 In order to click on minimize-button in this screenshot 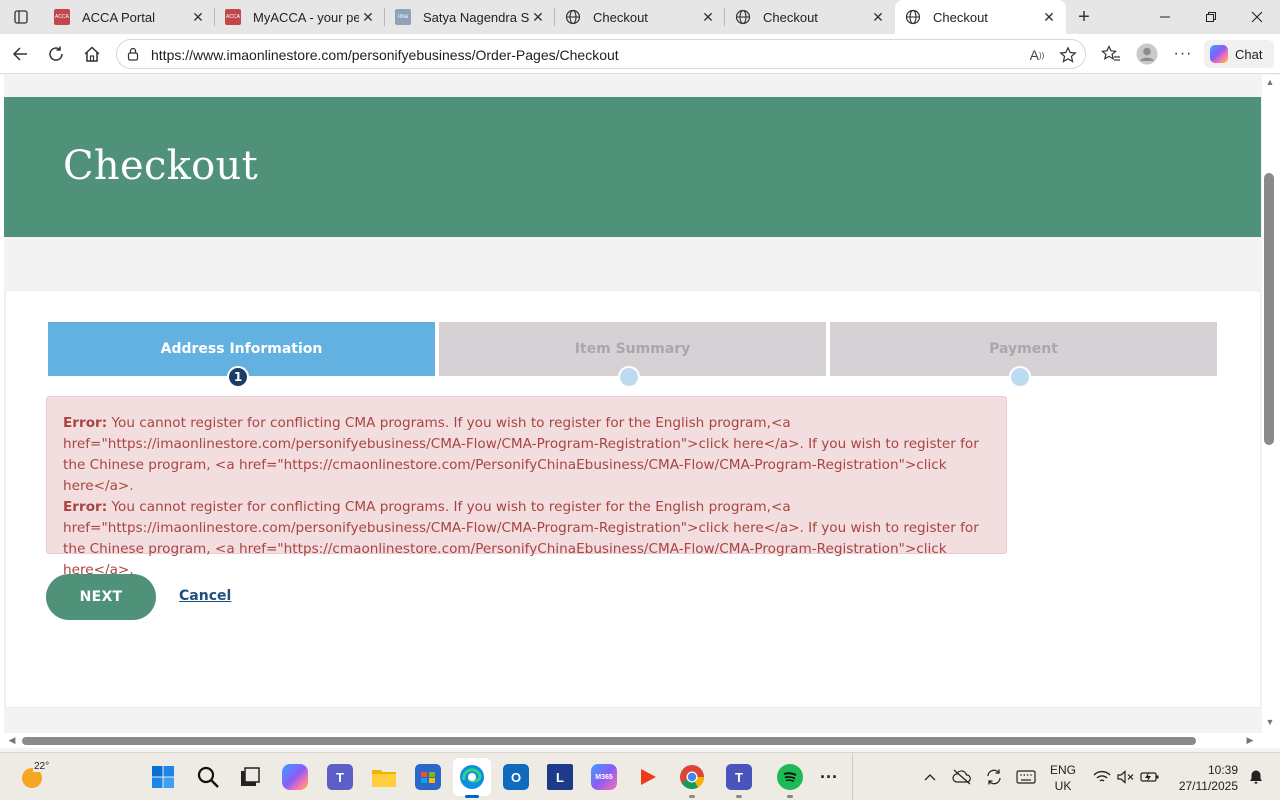, I will do `click(1165, 17)`.